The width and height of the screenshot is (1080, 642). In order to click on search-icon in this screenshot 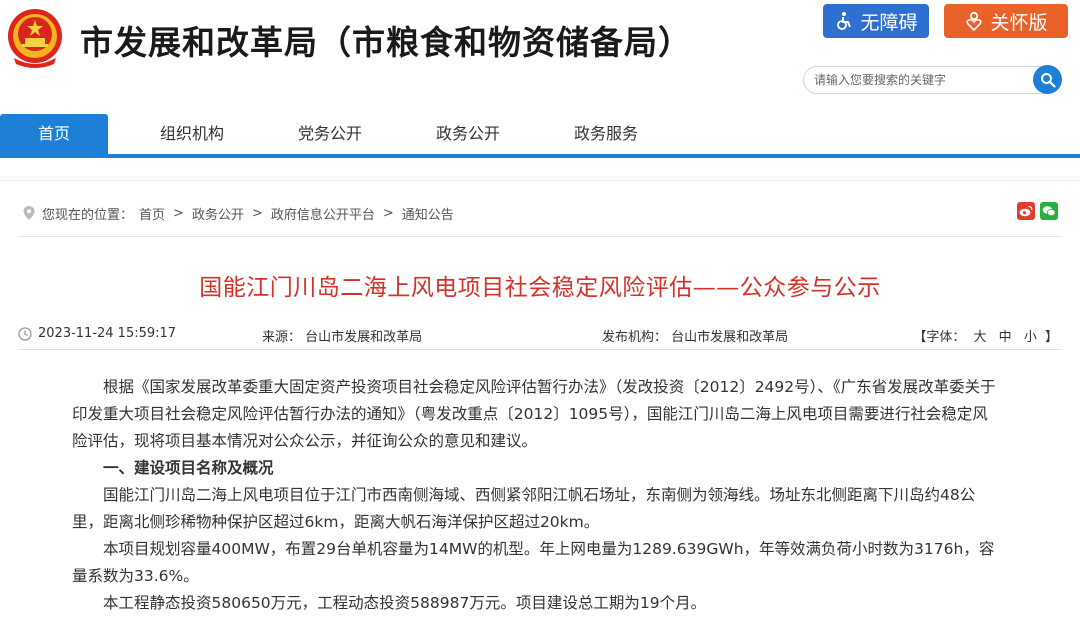, I will do `click(1048, 80)`.